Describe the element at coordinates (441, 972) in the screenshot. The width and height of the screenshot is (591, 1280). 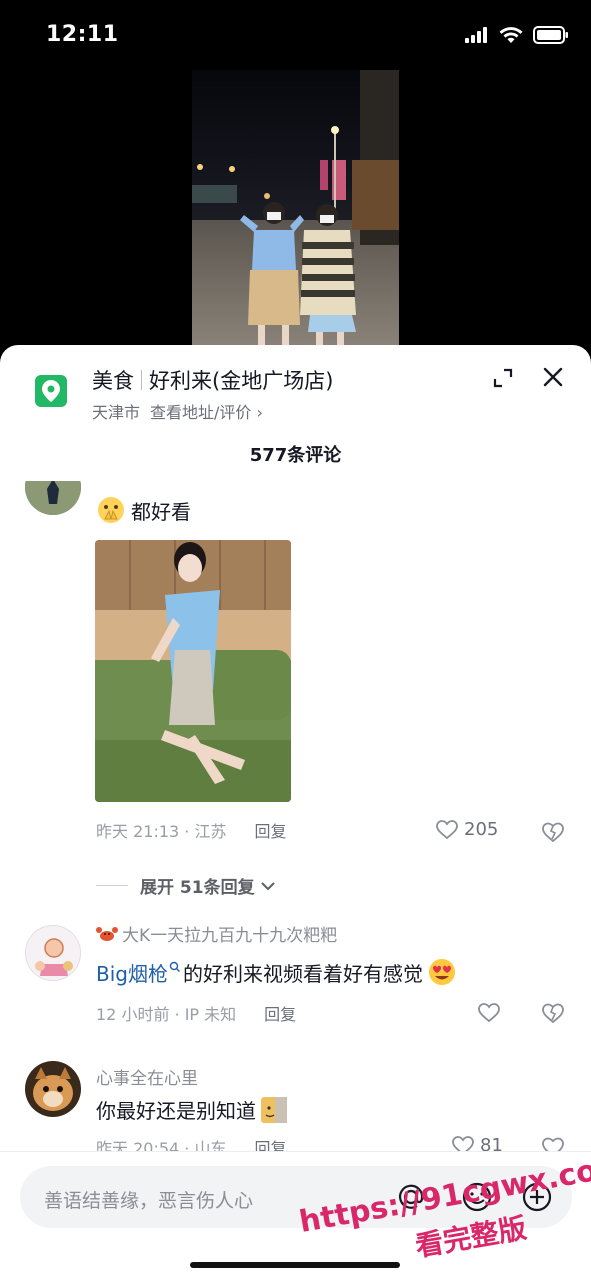
I see `heart-eyes-emoji-icon` at that location.